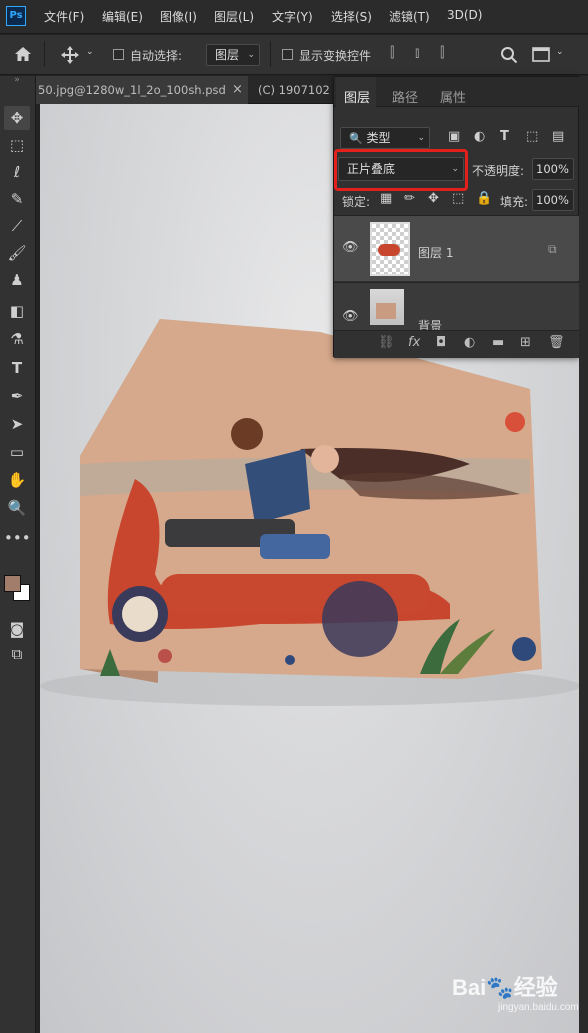  I want to click on marquee-tool-icon: ⬚, so click(17, 145).